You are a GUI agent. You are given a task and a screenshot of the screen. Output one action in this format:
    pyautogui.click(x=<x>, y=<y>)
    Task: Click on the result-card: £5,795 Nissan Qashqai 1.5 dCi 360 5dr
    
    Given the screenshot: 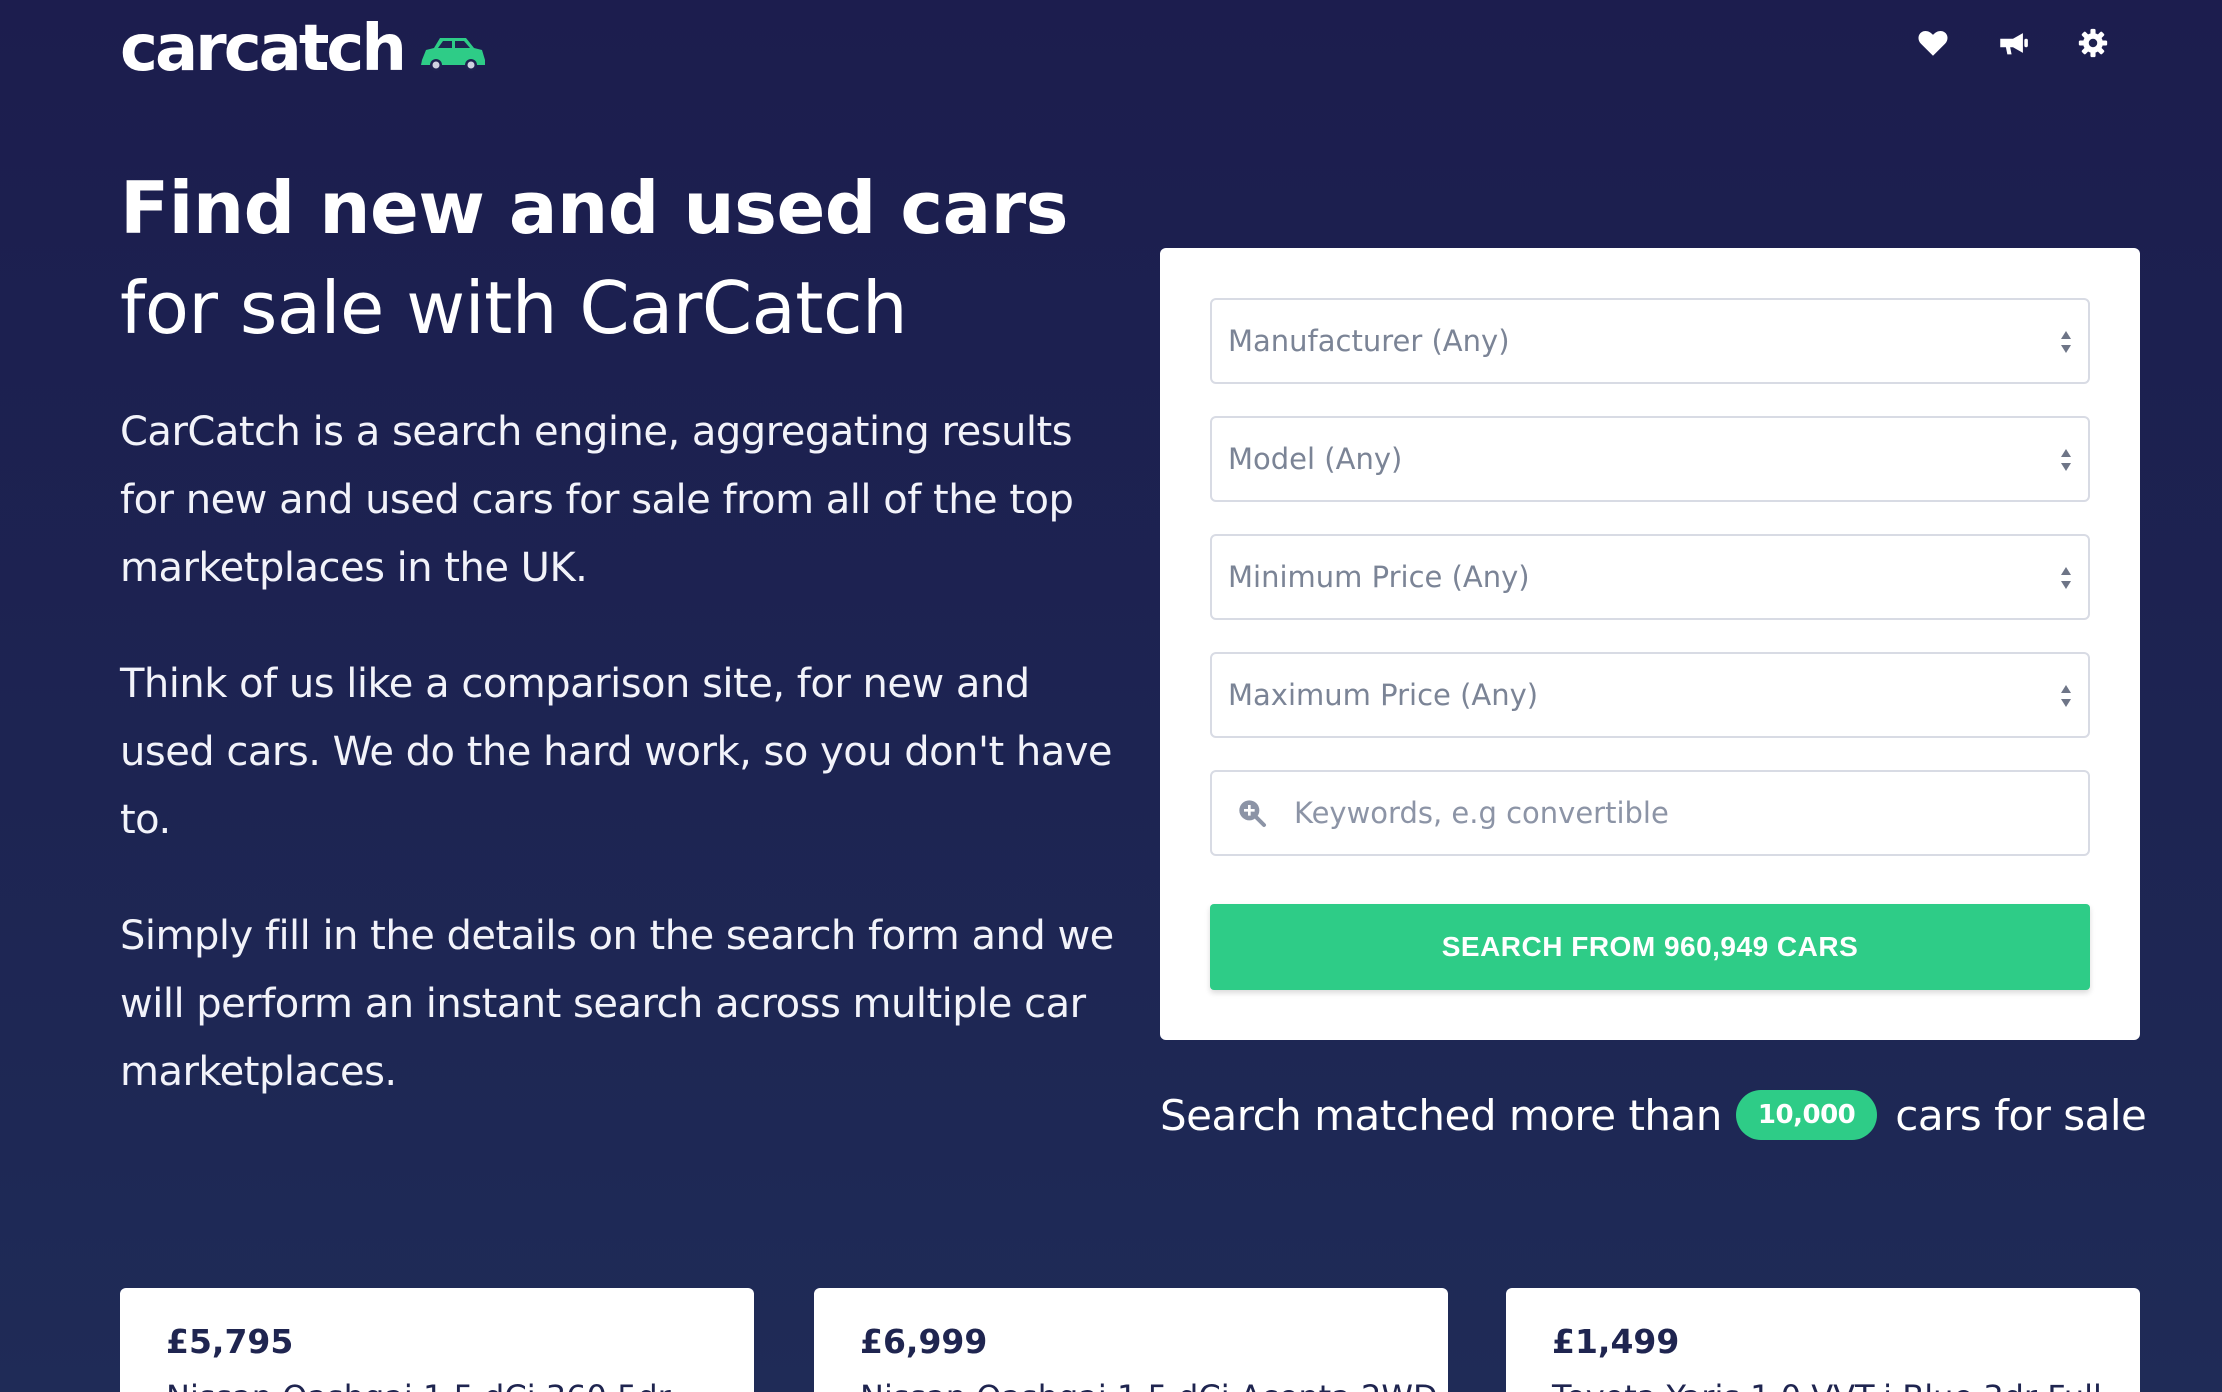 What is the action you would take?
    pyautogui.click(x=437, y=1340)
    